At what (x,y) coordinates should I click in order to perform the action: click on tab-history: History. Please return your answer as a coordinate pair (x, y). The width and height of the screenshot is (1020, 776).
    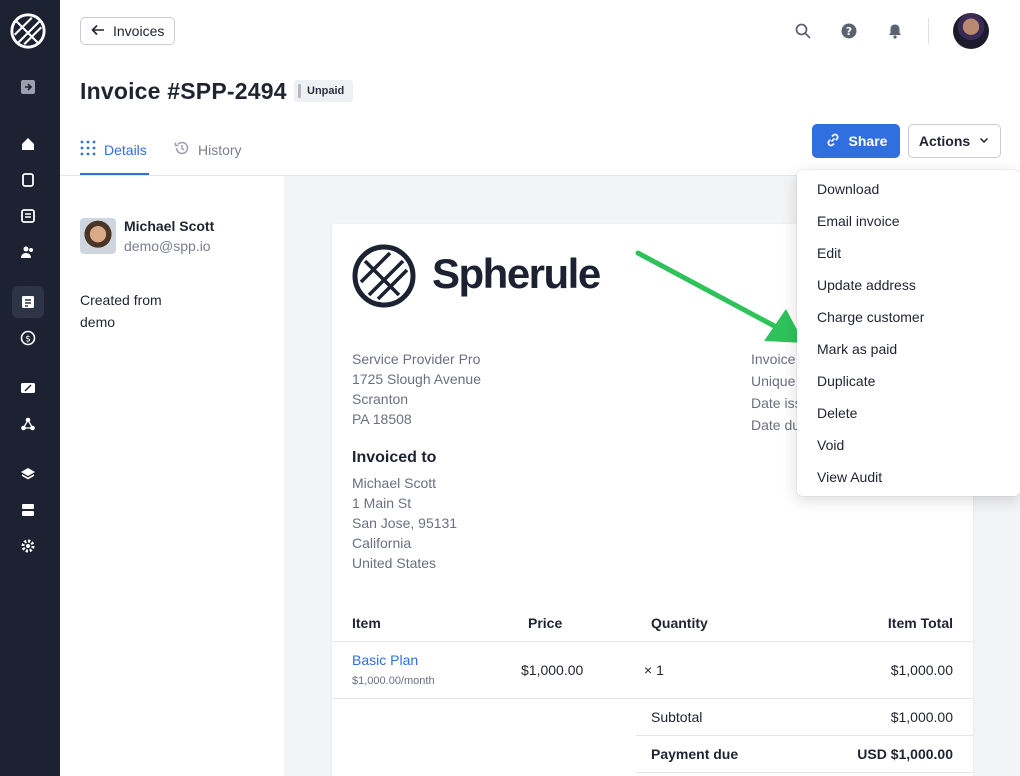
    Looking at the image, I should click on (208, 149).